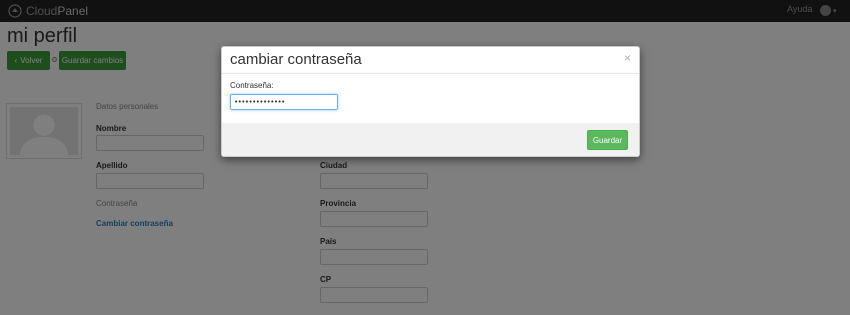  What do you see at coordinates (284, 102) in the screenshot?
I see `password-input: ••••••••••••••` at bounding box center [284, 102].